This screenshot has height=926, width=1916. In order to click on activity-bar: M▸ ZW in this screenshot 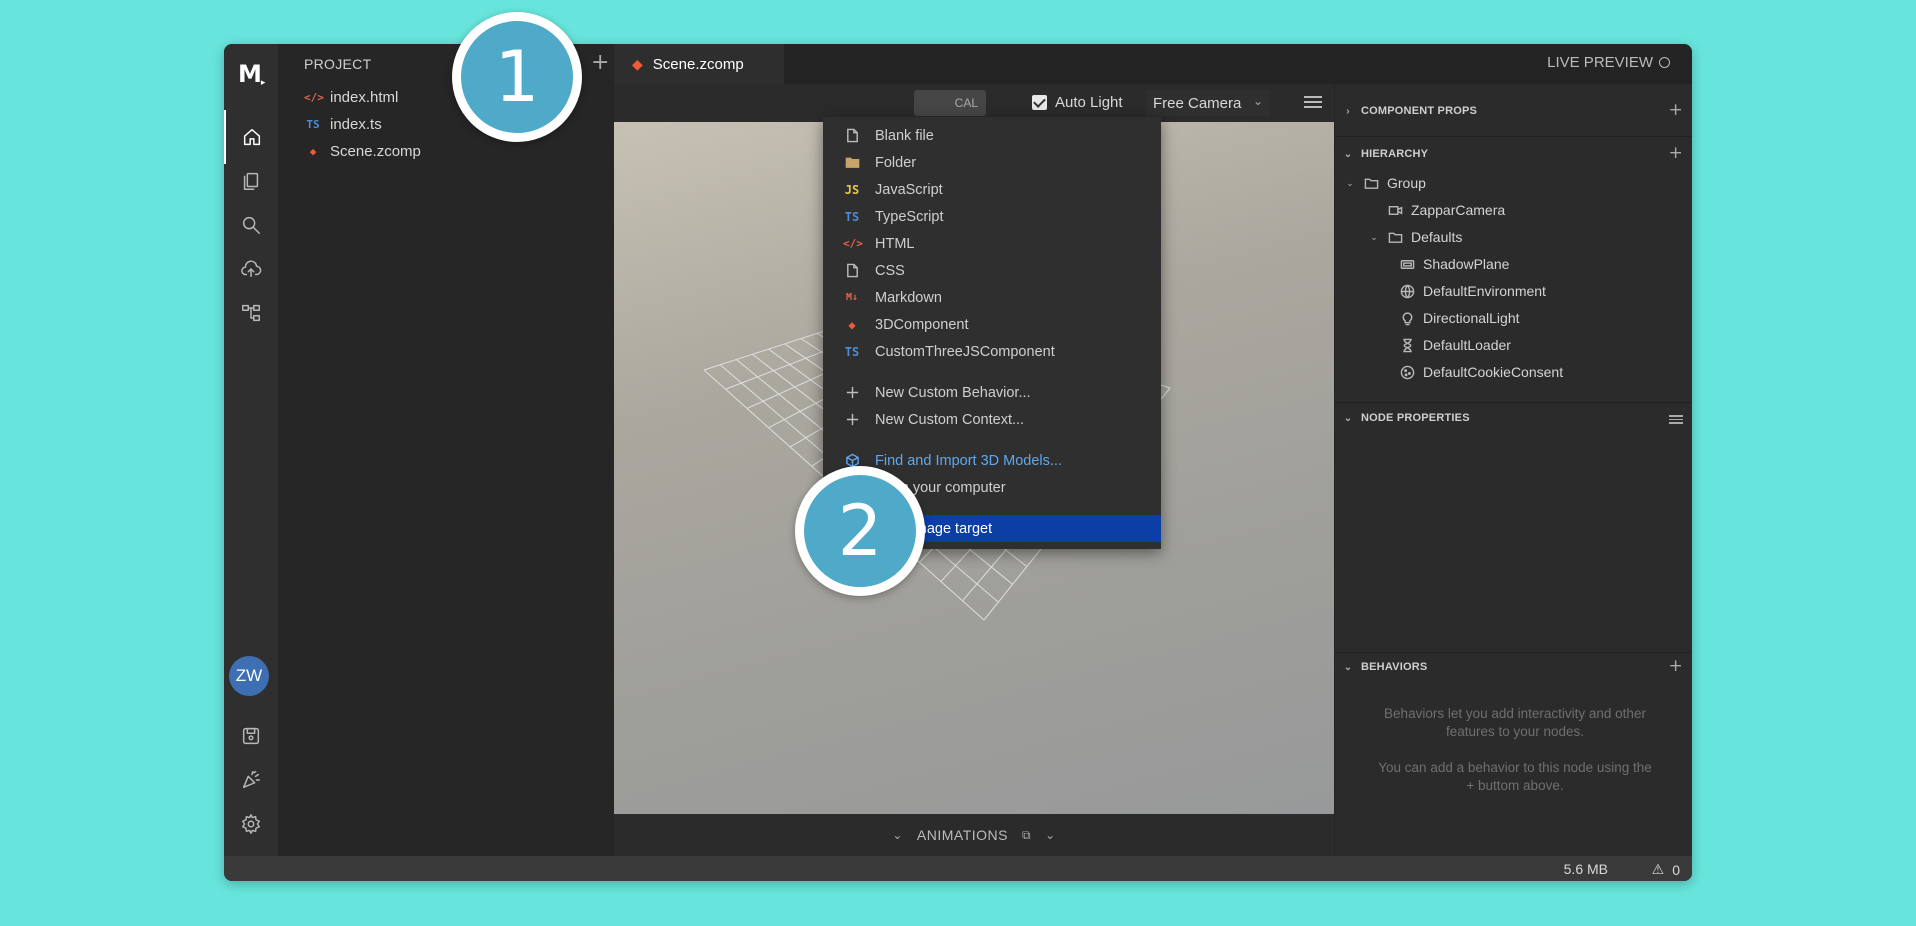, I will do `click(251, 450)`.